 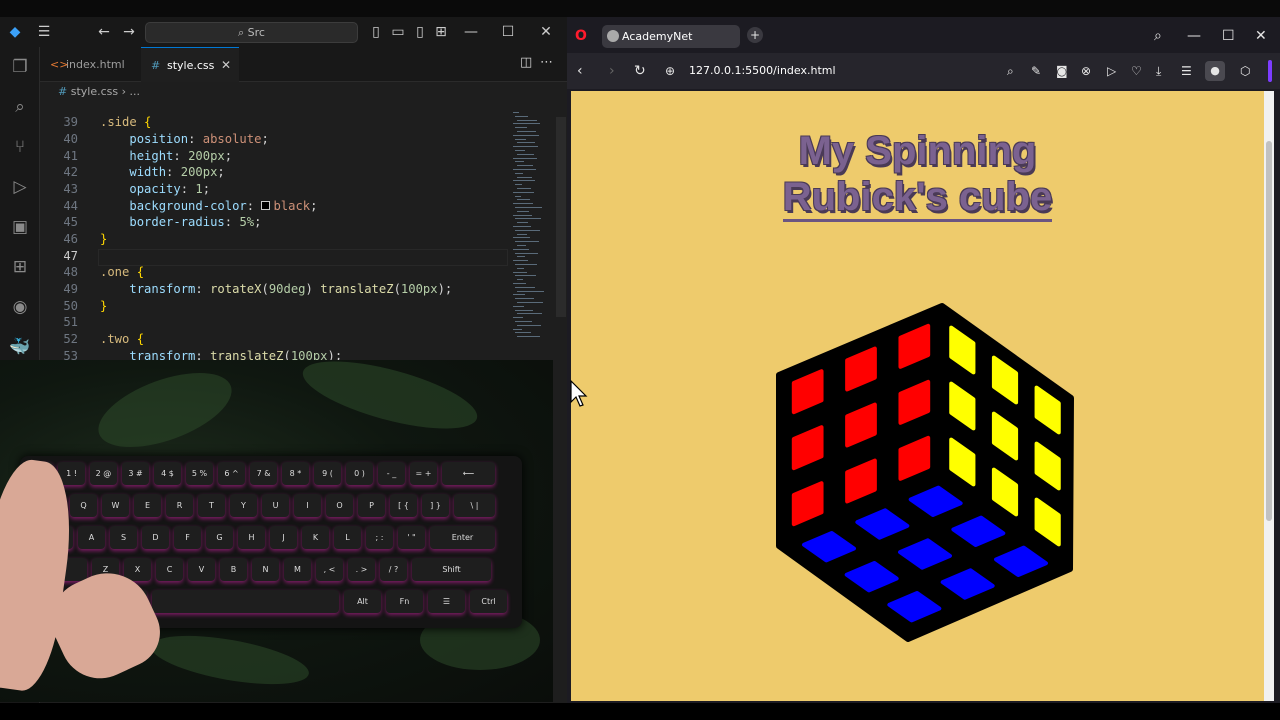 I want to click on extensions-icon: ⬡, so click(x=1245, y=71).